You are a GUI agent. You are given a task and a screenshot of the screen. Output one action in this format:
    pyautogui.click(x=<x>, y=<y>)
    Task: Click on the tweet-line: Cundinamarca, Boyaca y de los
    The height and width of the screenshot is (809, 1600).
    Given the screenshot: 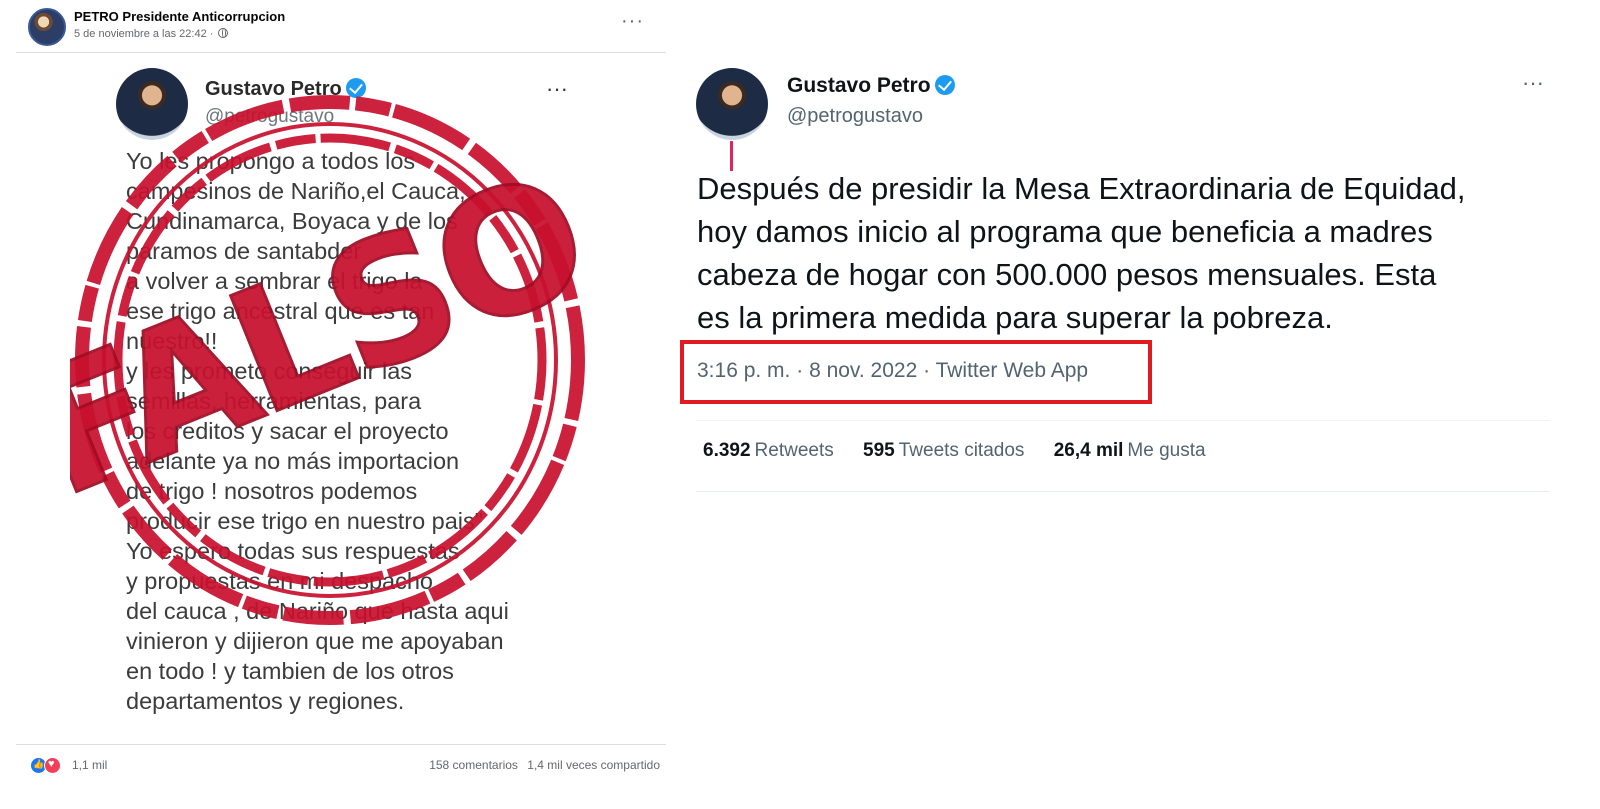 What is the action you would take?
    pyautogui.click(x=292, y=221)
    